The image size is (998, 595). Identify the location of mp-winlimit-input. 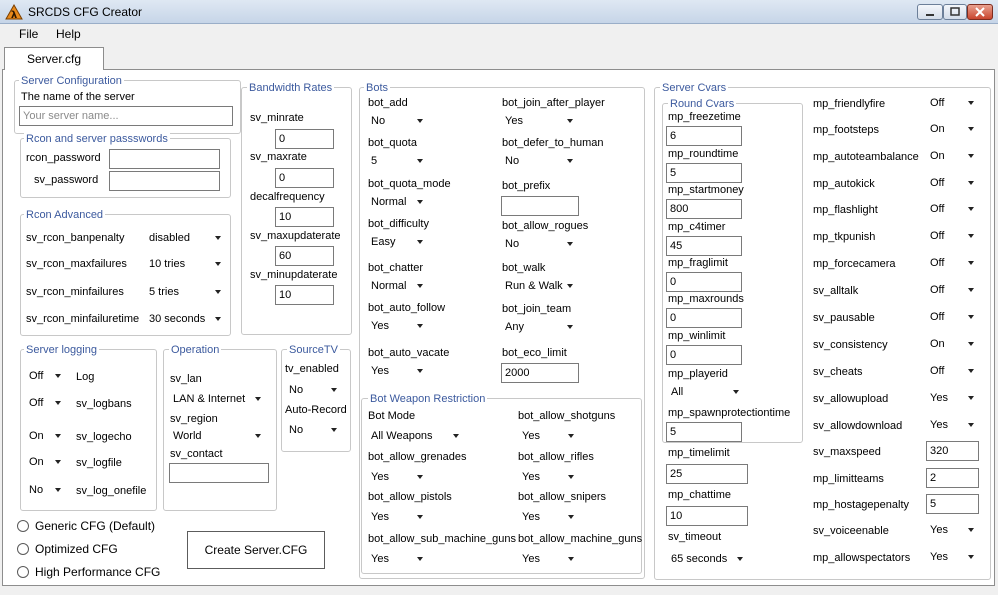
(704, 355).